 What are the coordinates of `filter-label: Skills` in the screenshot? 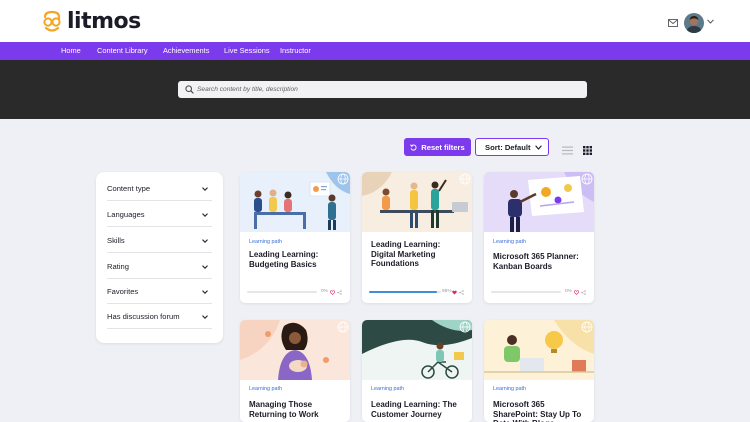 It's located at (116, 240).